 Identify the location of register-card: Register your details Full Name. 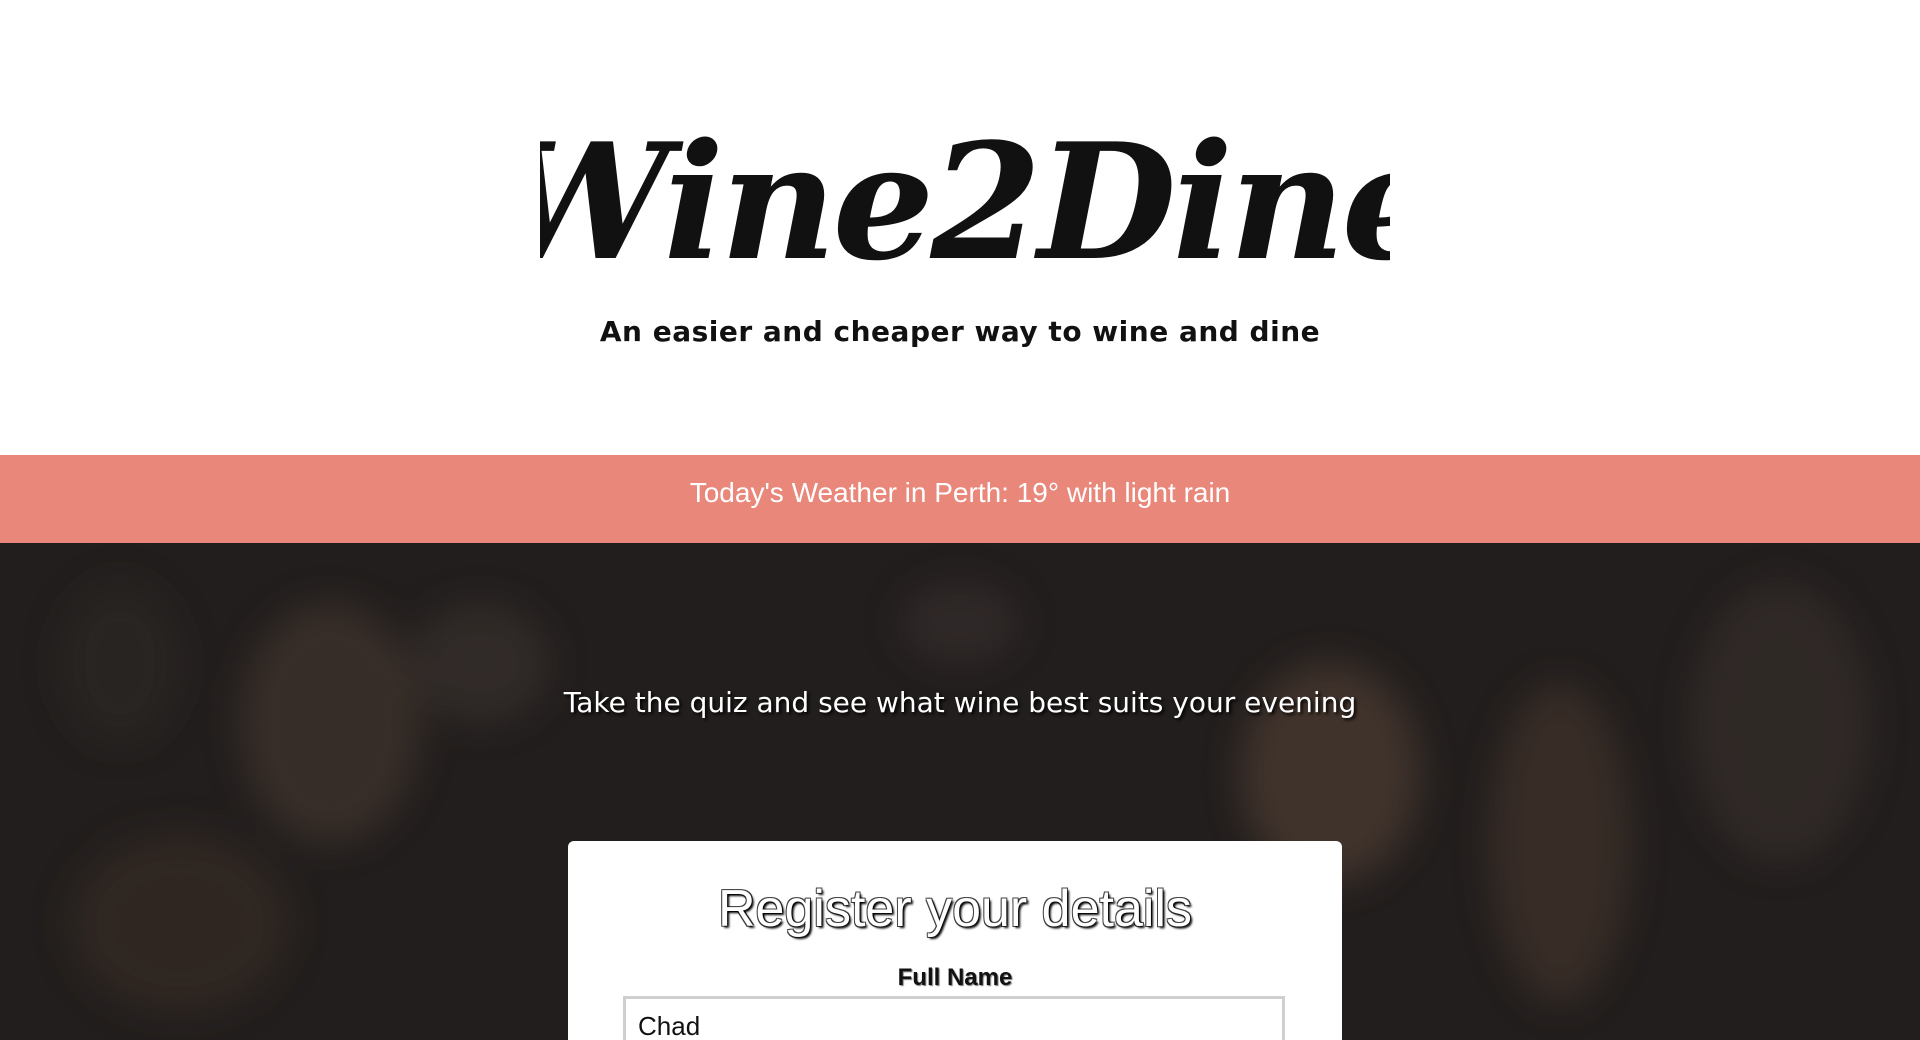
(955, 940).